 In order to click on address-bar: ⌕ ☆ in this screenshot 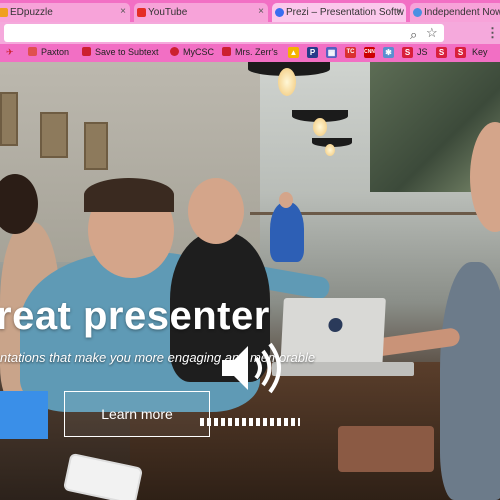, I will do `click(224, 33)`.